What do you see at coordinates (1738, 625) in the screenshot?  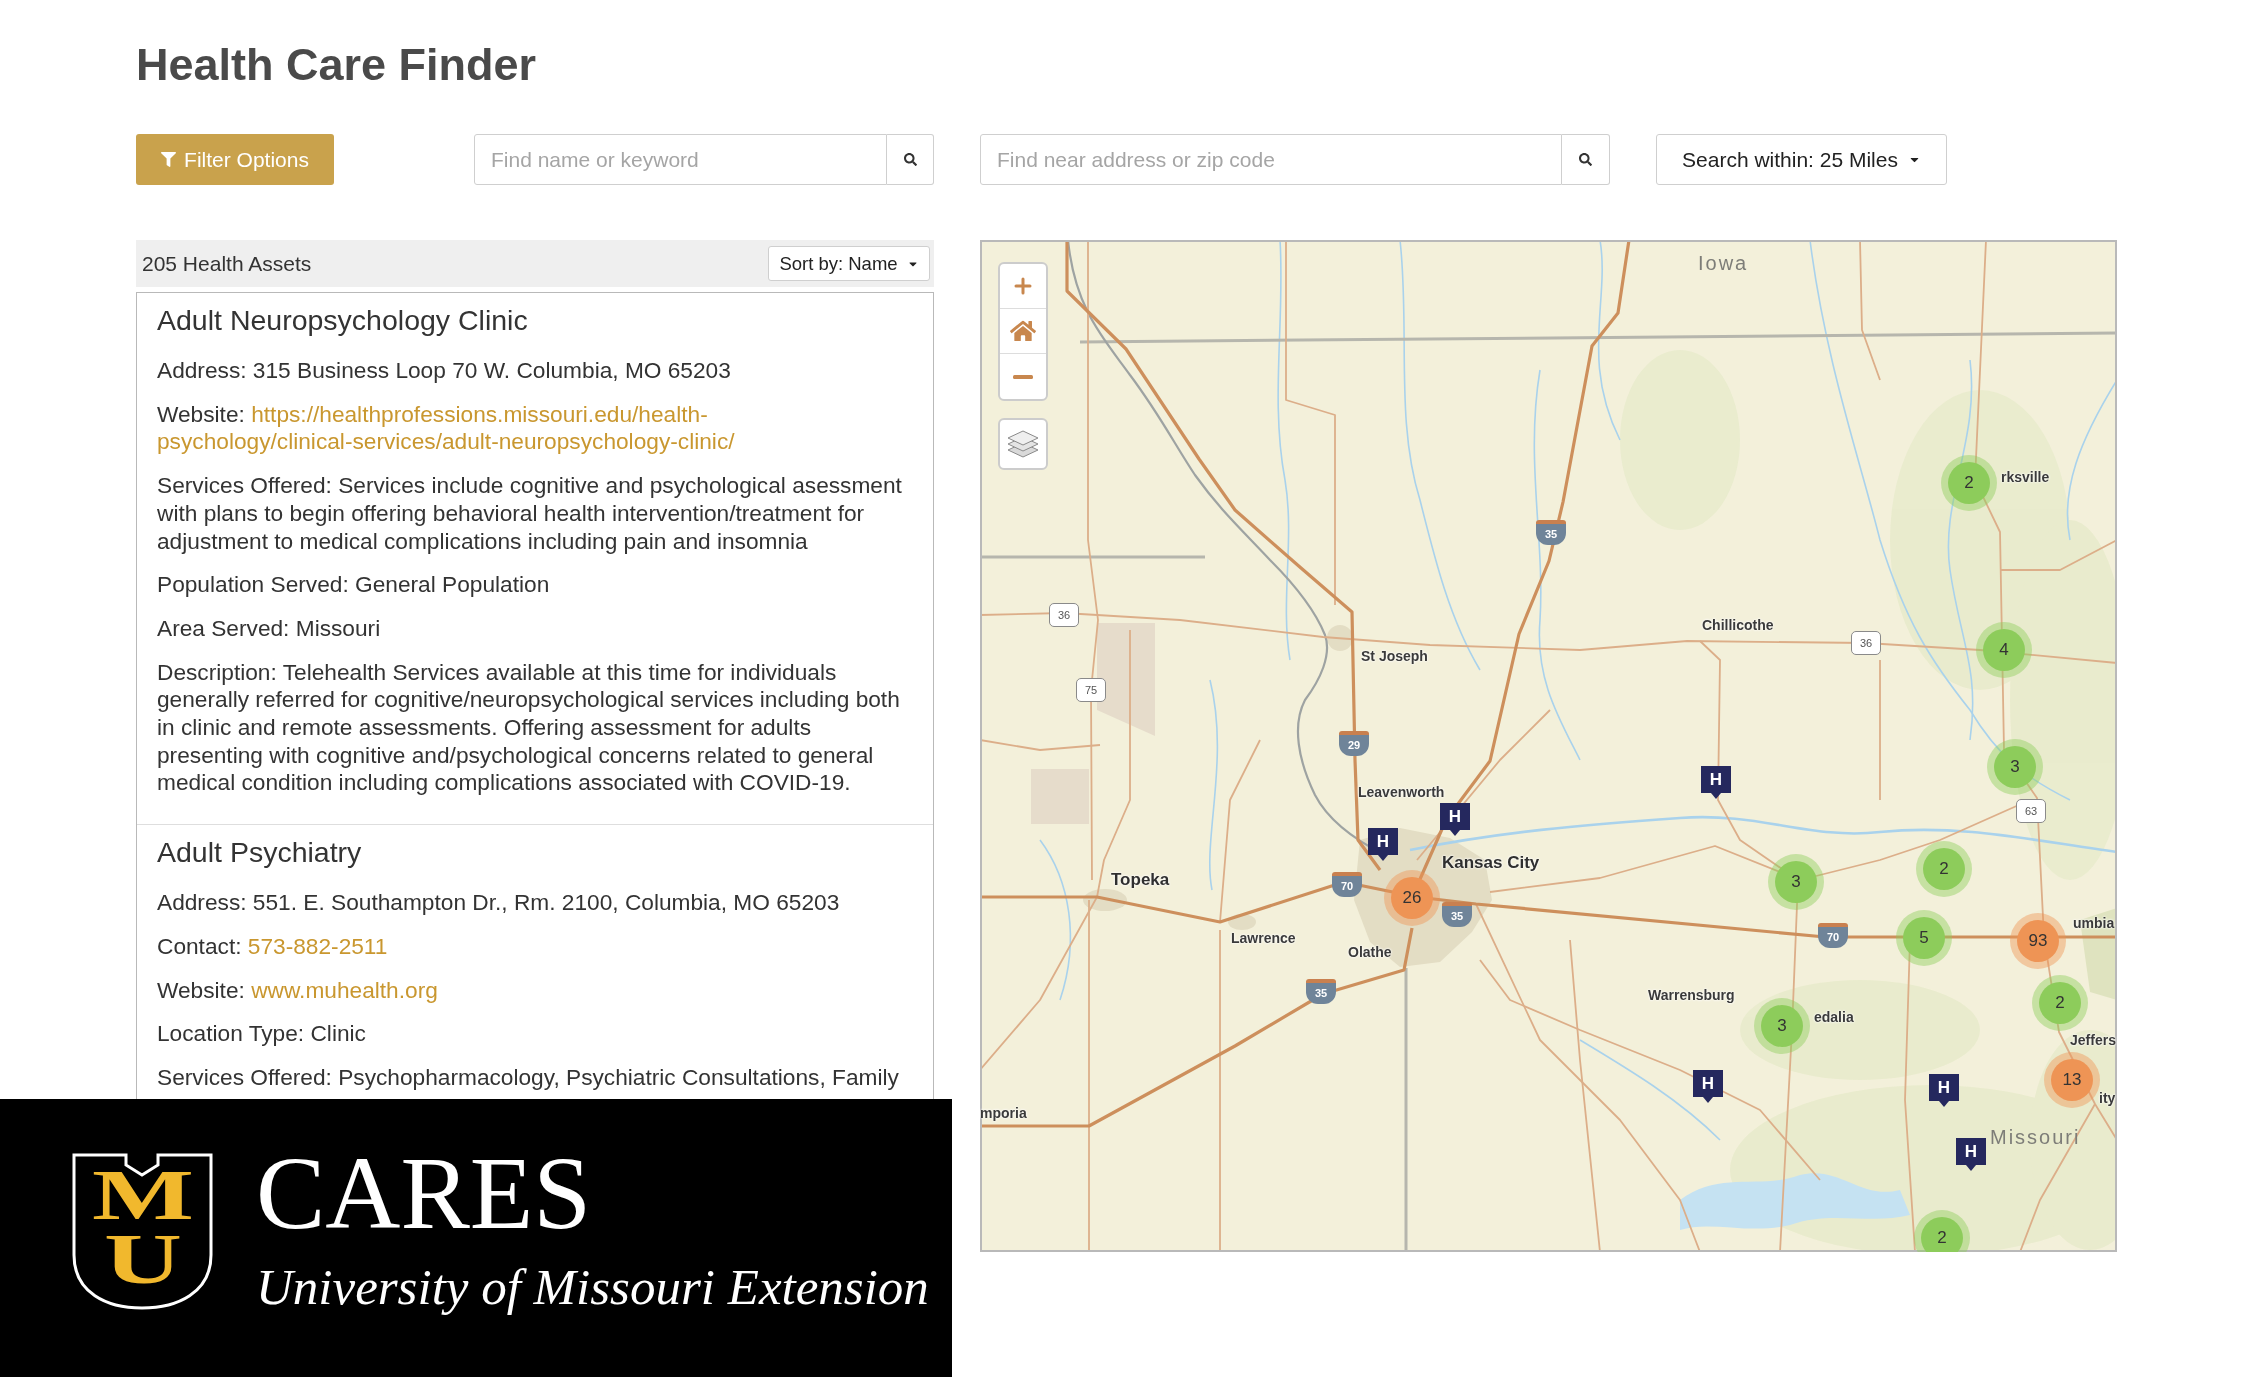 I see `city-label: Chillicothe` at bounding box center [1738, 625].